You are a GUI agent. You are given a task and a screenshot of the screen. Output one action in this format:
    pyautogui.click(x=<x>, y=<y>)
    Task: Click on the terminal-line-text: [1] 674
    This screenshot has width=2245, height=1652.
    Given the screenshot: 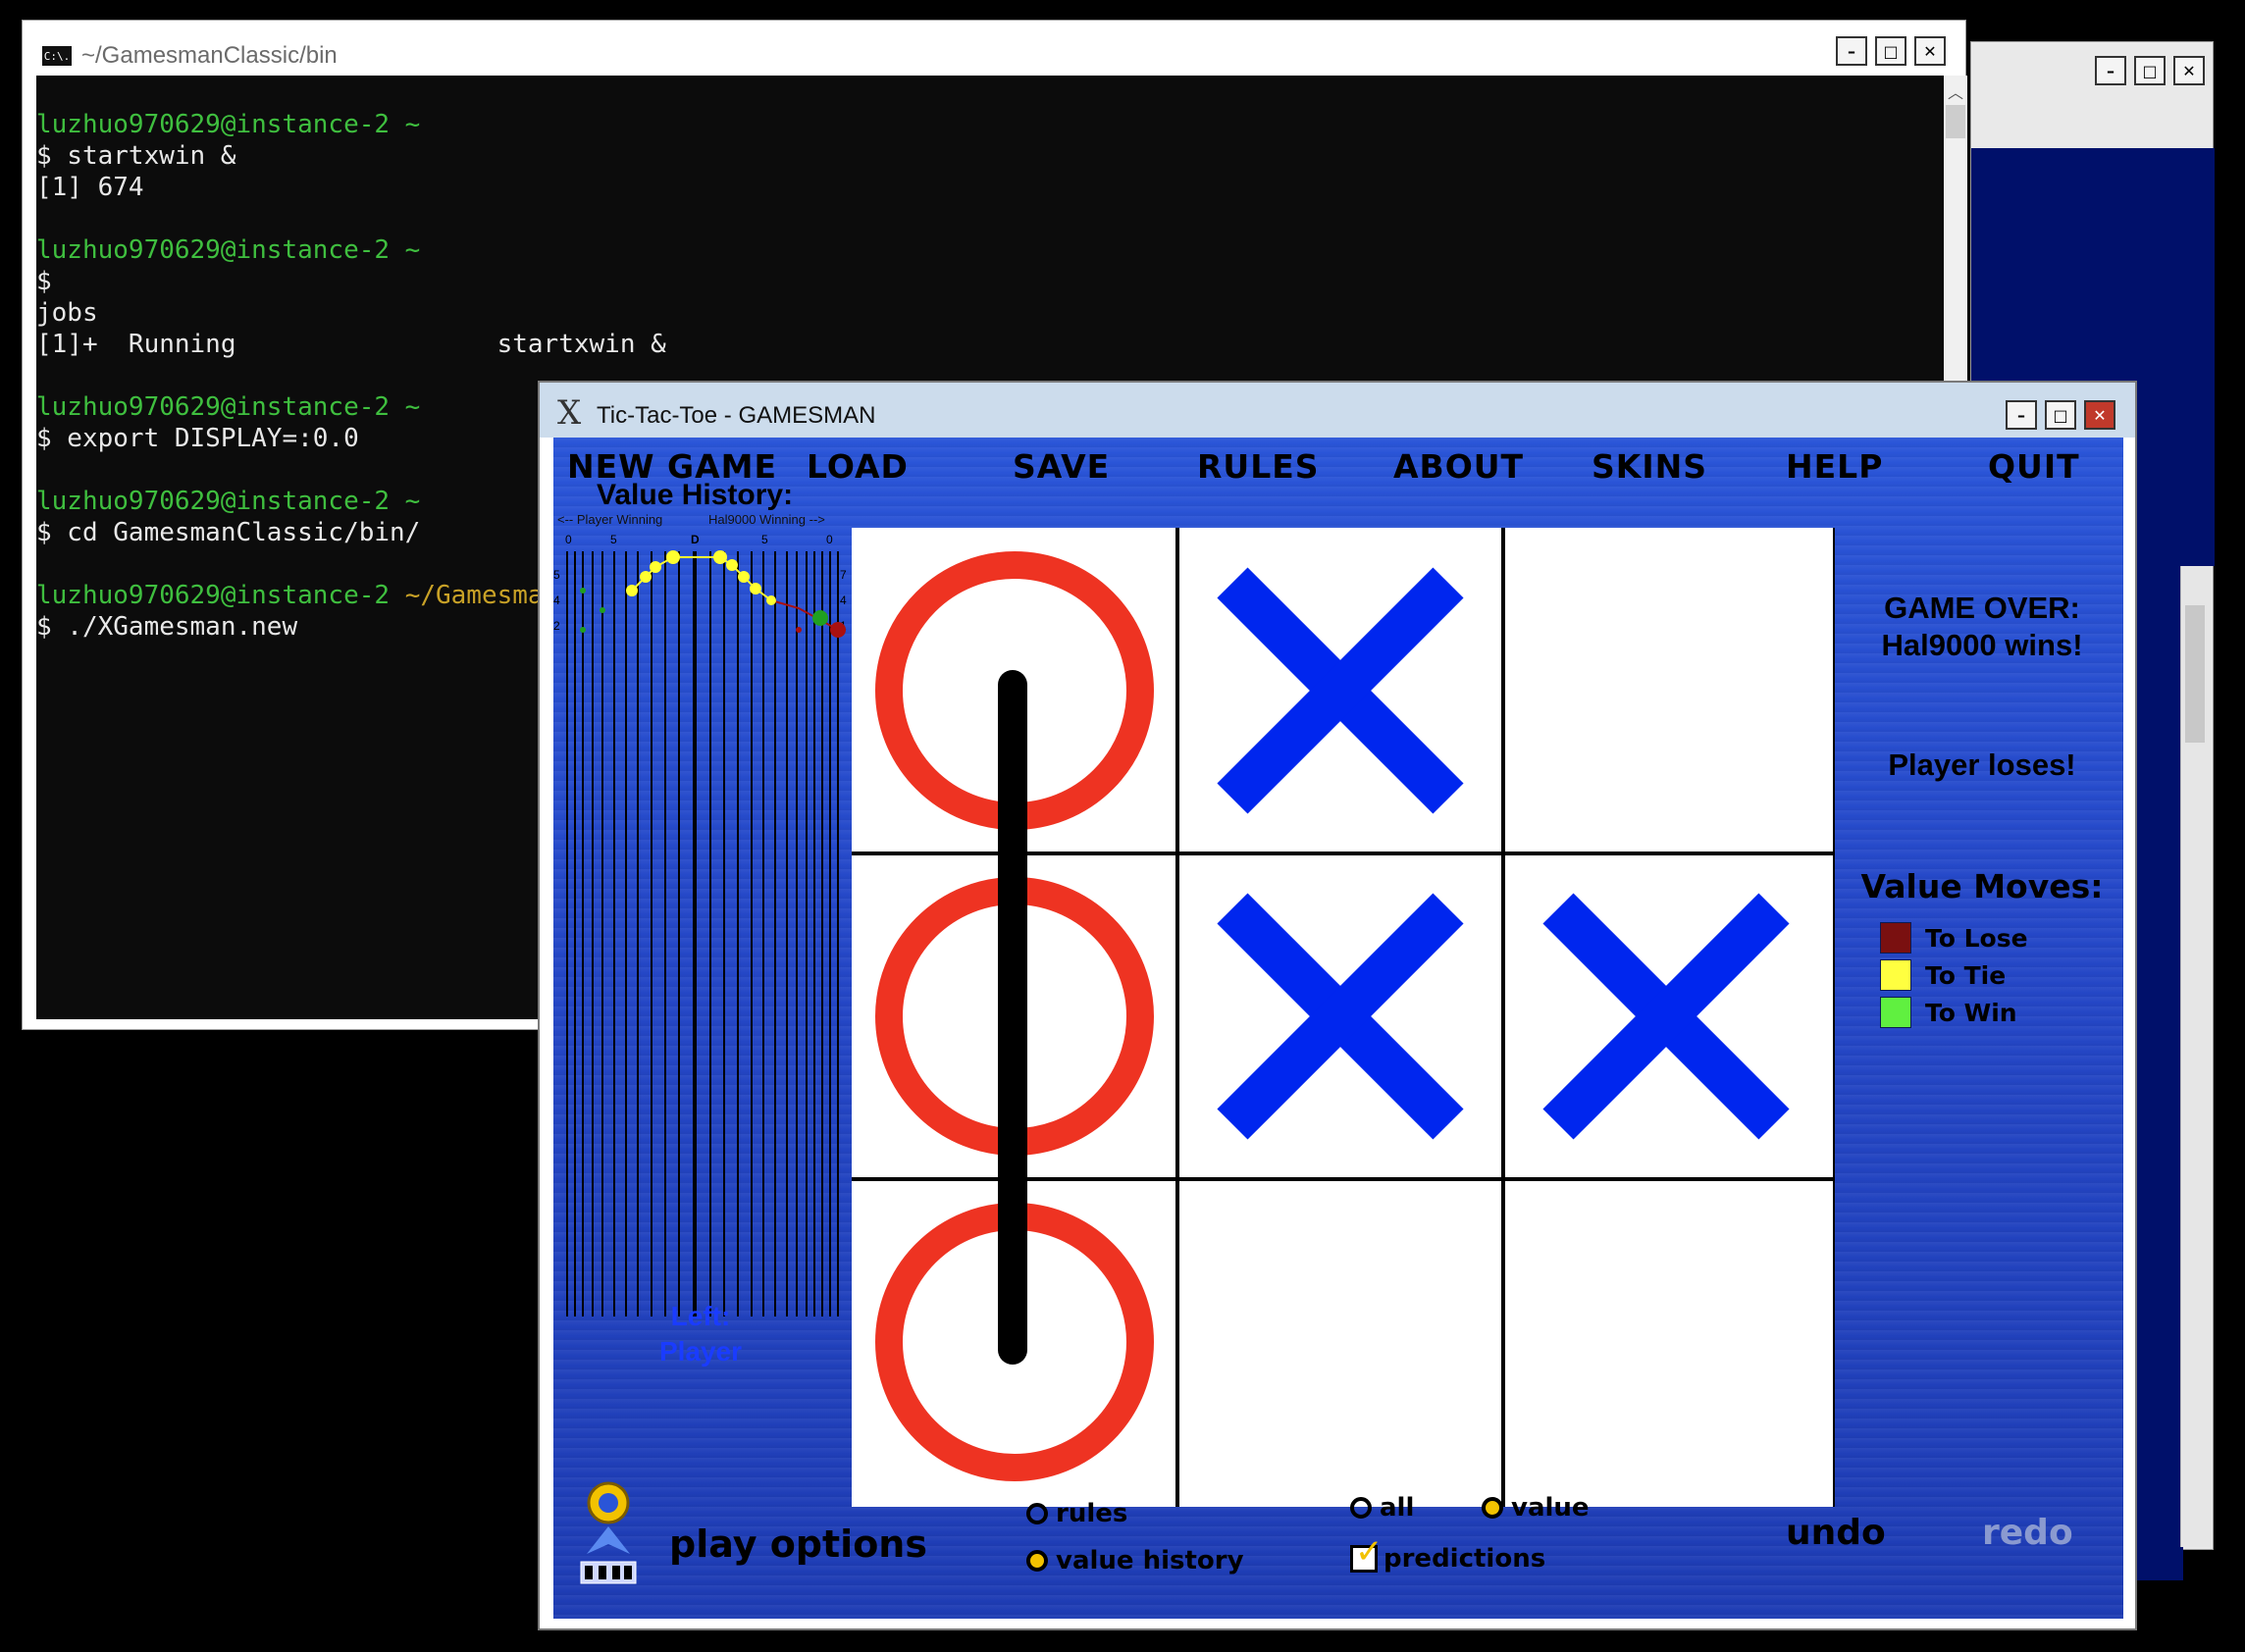 What is the action you would take?
    pyautogui.click(x=90, y=187)
    